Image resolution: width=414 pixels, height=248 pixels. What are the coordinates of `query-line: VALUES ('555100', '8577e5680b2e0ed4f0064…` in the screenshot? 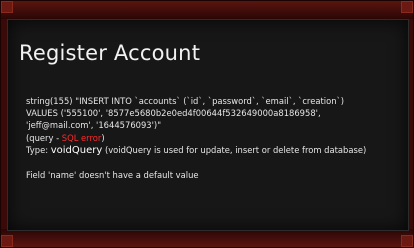 It's located at (173, 113).